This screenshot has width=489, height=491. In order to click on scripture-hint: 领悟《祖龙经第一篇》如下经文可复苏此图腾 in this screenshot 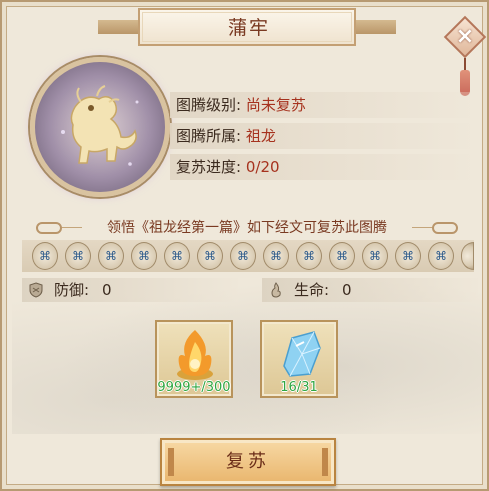, I will do `click(247, 228)`.